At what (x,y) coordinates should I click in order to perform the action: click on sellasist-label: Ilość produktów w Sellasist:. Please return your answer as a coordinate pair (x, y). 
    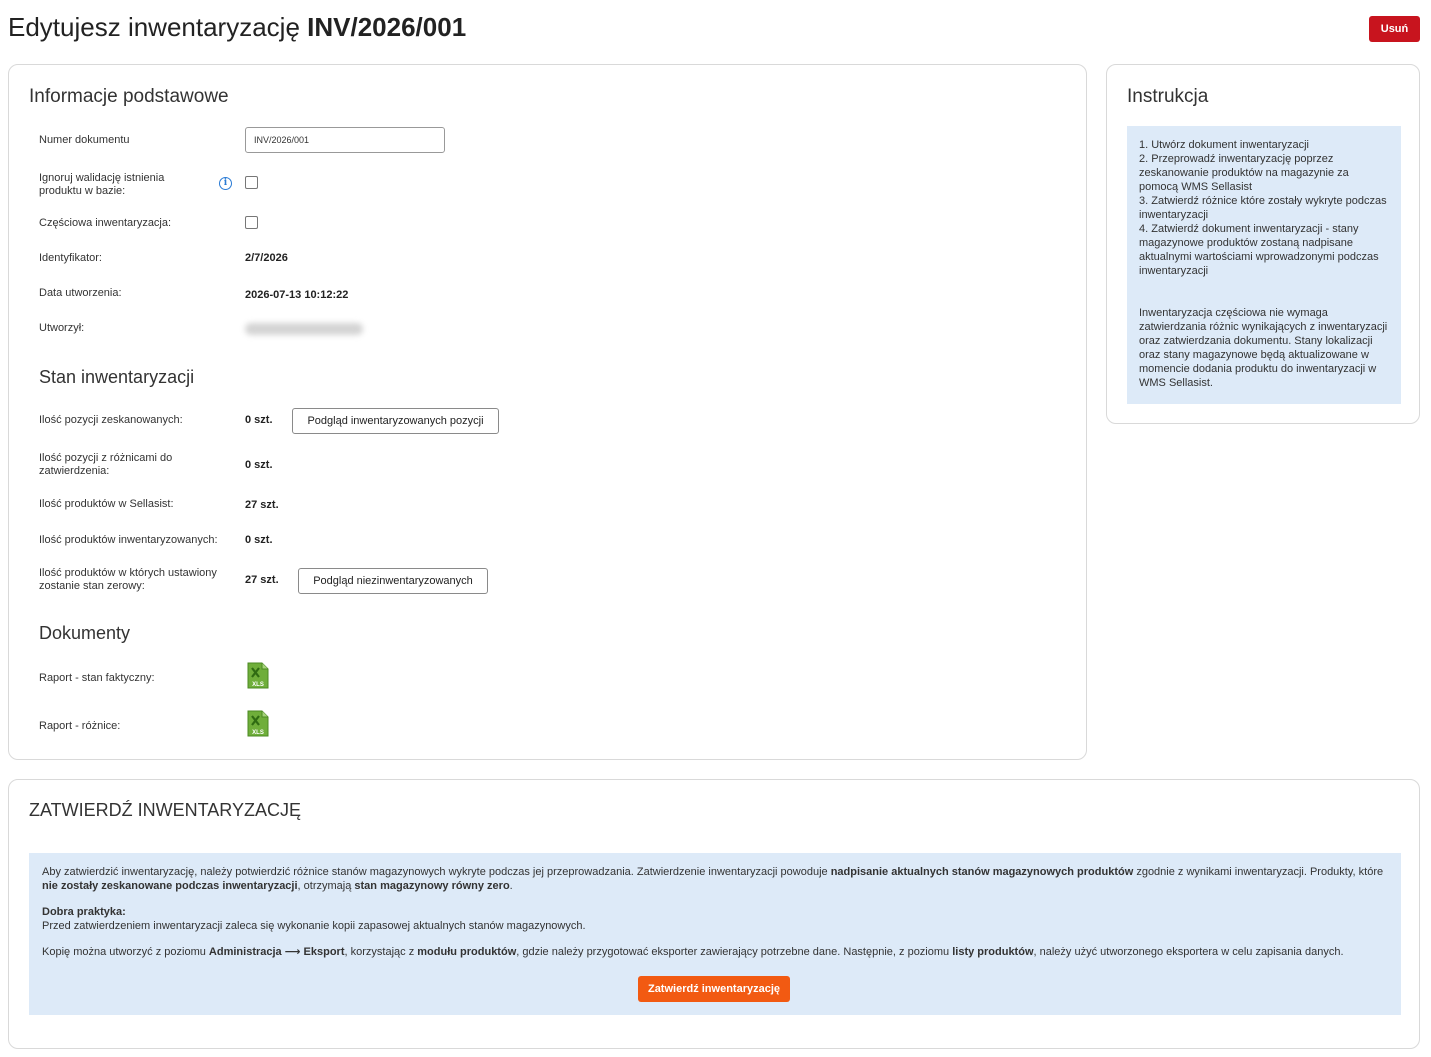
    Looking at the image, I should click on (106, 504).